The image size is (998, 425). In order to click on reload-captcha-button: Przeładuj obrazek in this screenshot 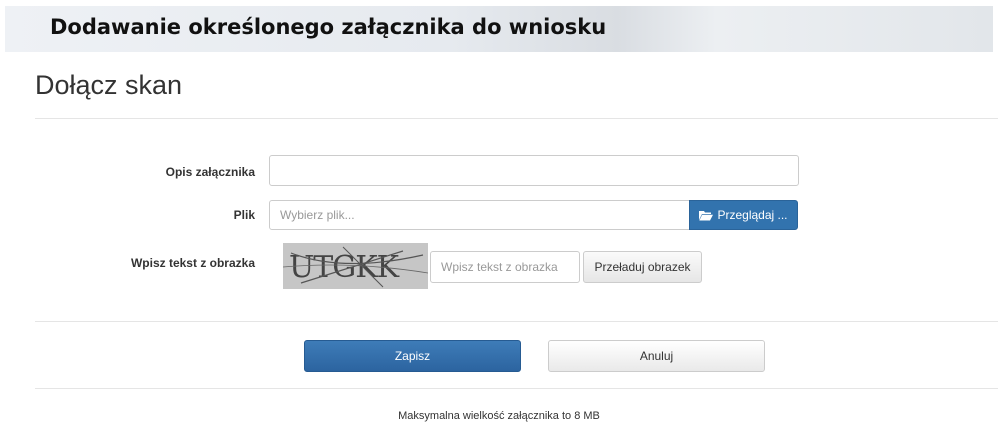, I will do `click(642, 267)`.